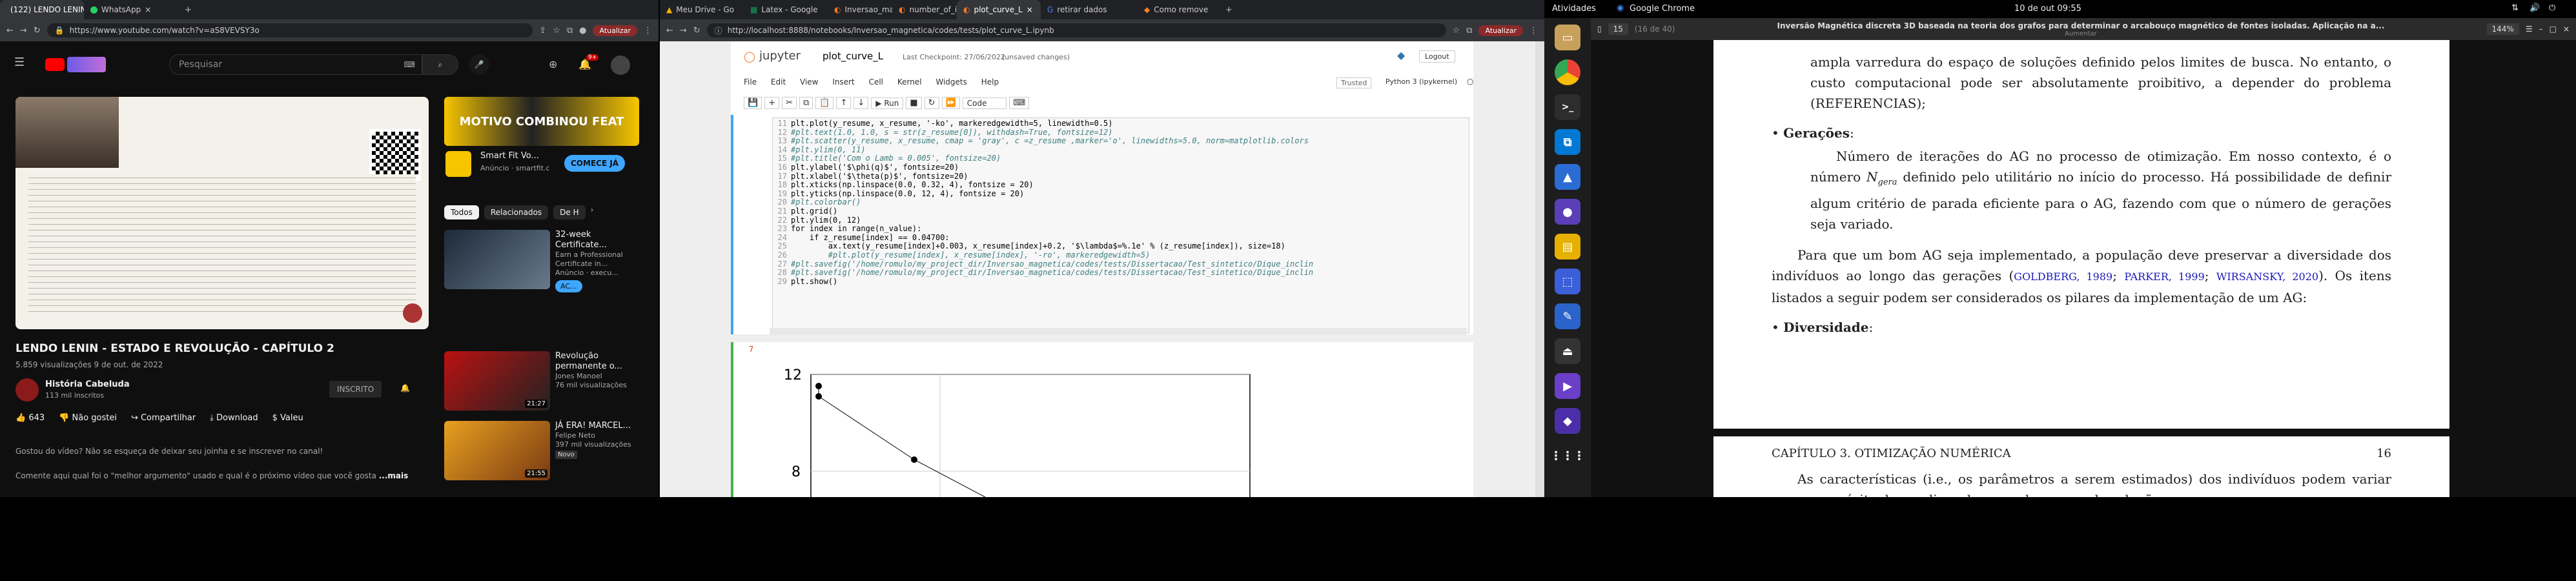 The image size is (2576, 581). Describe the element at coordinates (779, 82) in the screenshot. I see `menu-edit: Edit` at that location.